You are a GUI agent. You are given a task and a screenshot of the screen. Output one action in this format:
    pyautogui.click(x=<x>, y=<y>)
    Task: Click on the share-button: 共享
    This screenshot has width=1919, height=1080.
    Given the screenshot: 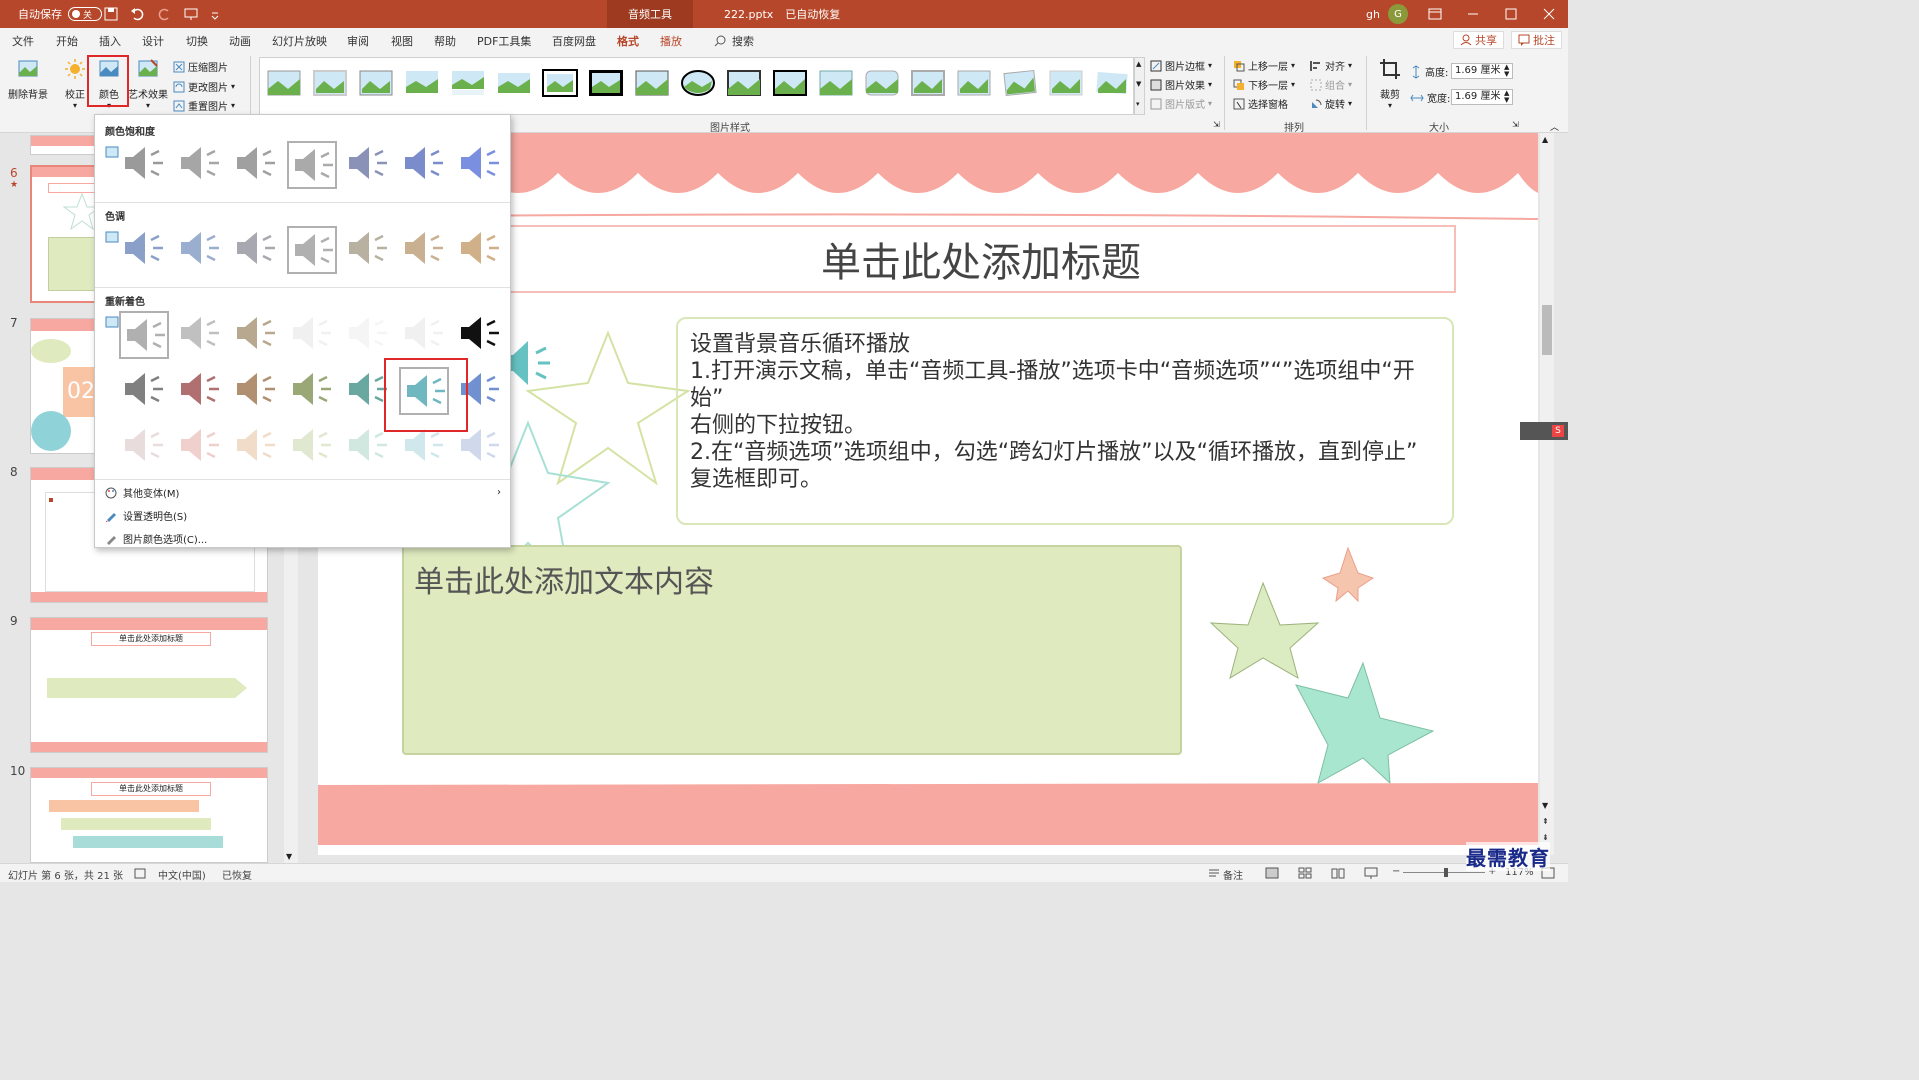 What is the action you would take?
    pyautogui.click(x=1478, y=40)
    